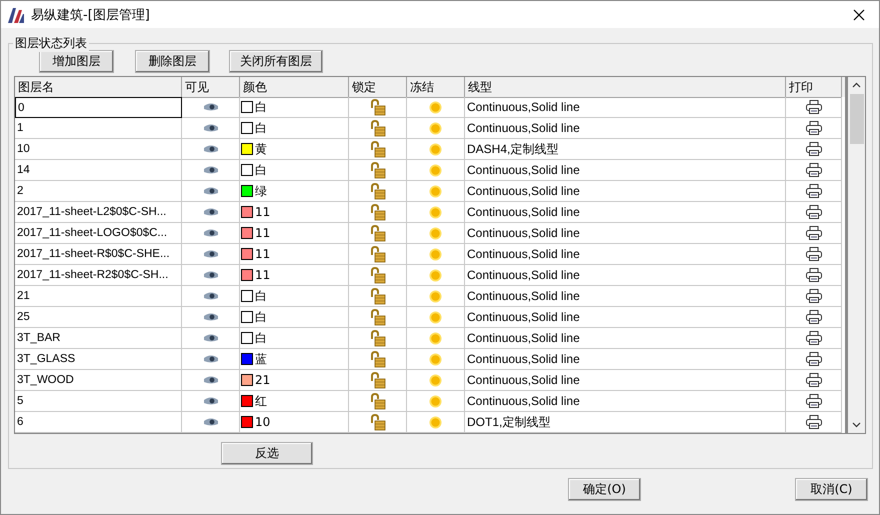 This screenshot has height=515, width=880. I want to click on toolbar-button: 关闭所有图层, so click(276, 61).